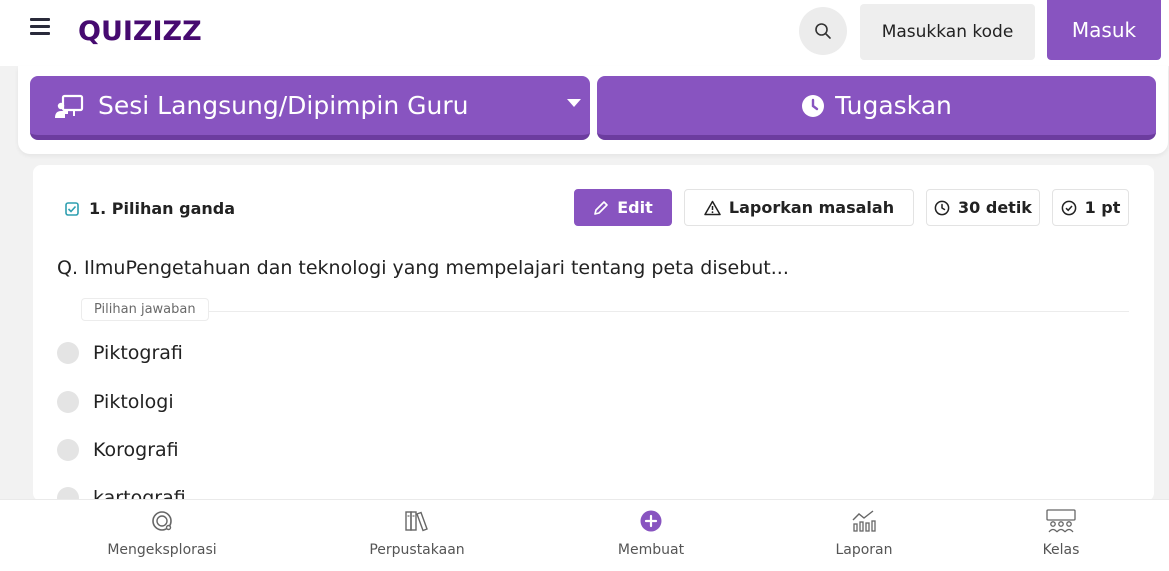 The image size is (1169, 571). Describe the element at coordinates (1061, 550) in the screenshot. I see `nav-label: Kelas` at that location.